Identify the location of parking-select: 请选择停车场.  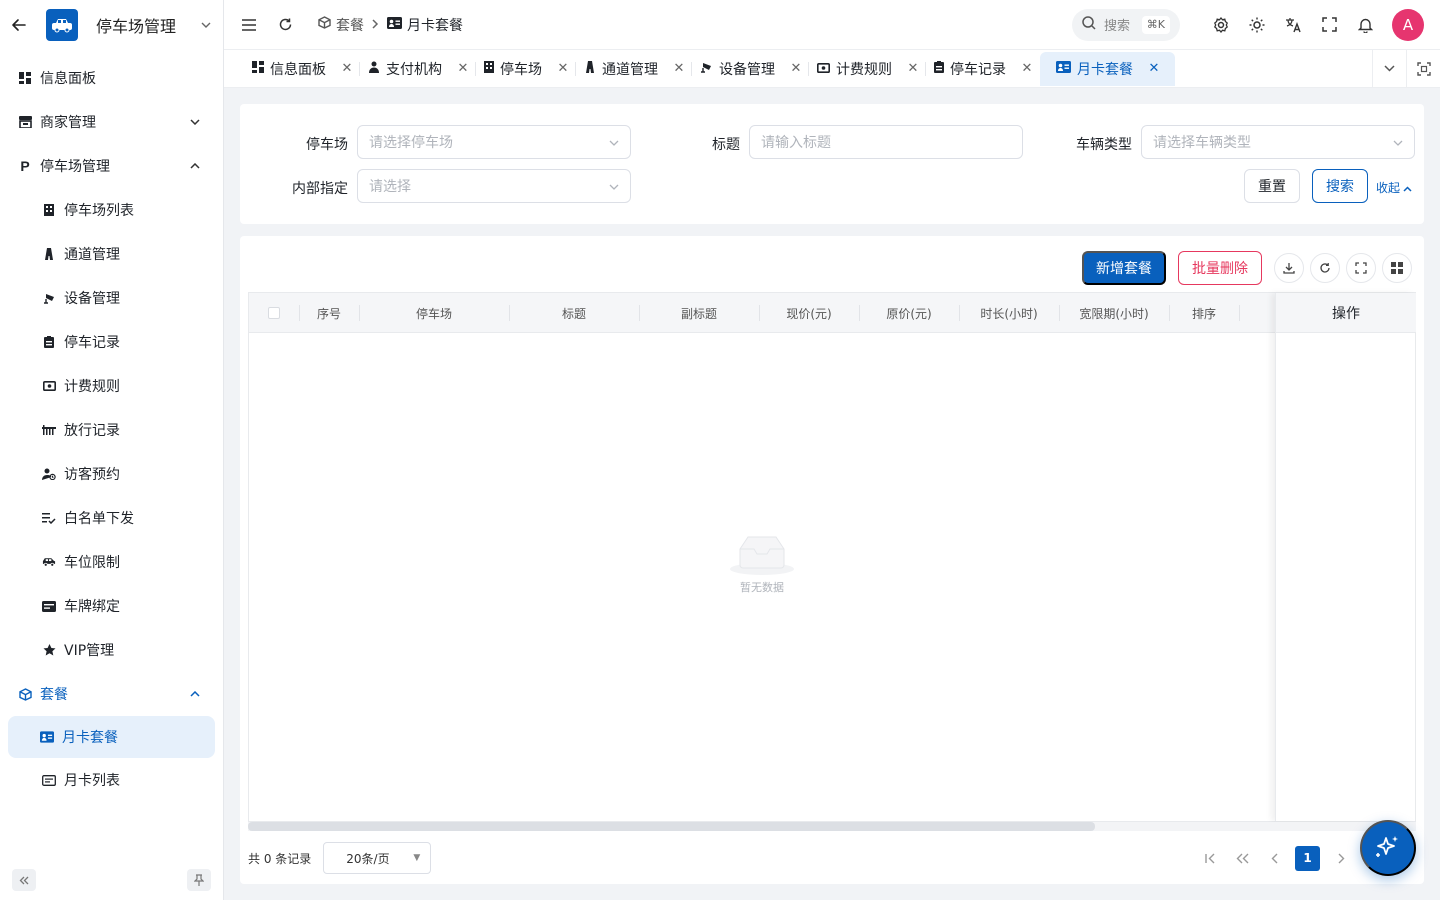
(494, 142).